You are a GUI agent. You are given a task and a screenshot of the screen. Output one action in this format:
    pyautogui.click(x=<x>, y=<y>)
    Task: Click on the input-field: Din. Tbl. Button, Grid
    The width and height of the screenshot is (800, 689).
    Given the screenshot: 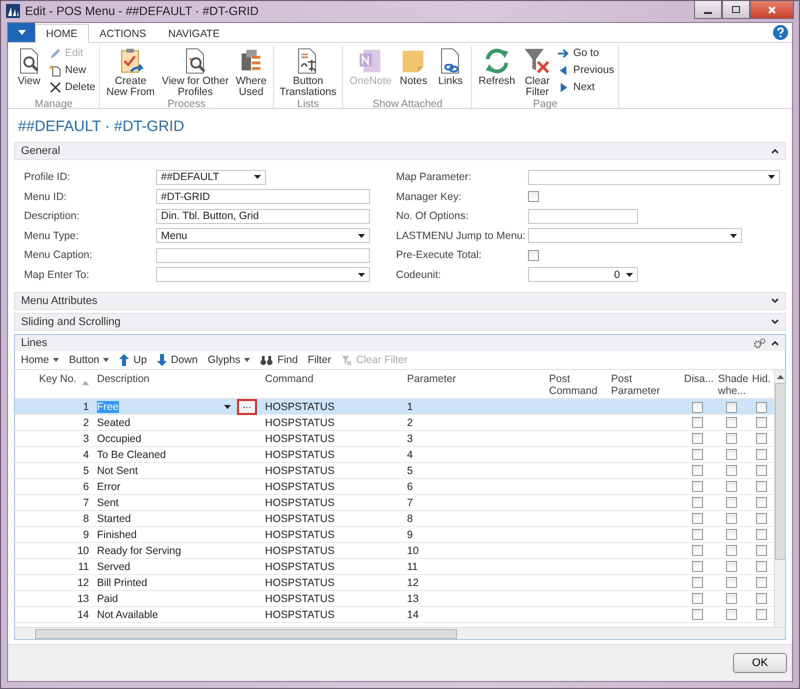 What is the action you would take?
    pyautogui.click(x=263, y=216)
    